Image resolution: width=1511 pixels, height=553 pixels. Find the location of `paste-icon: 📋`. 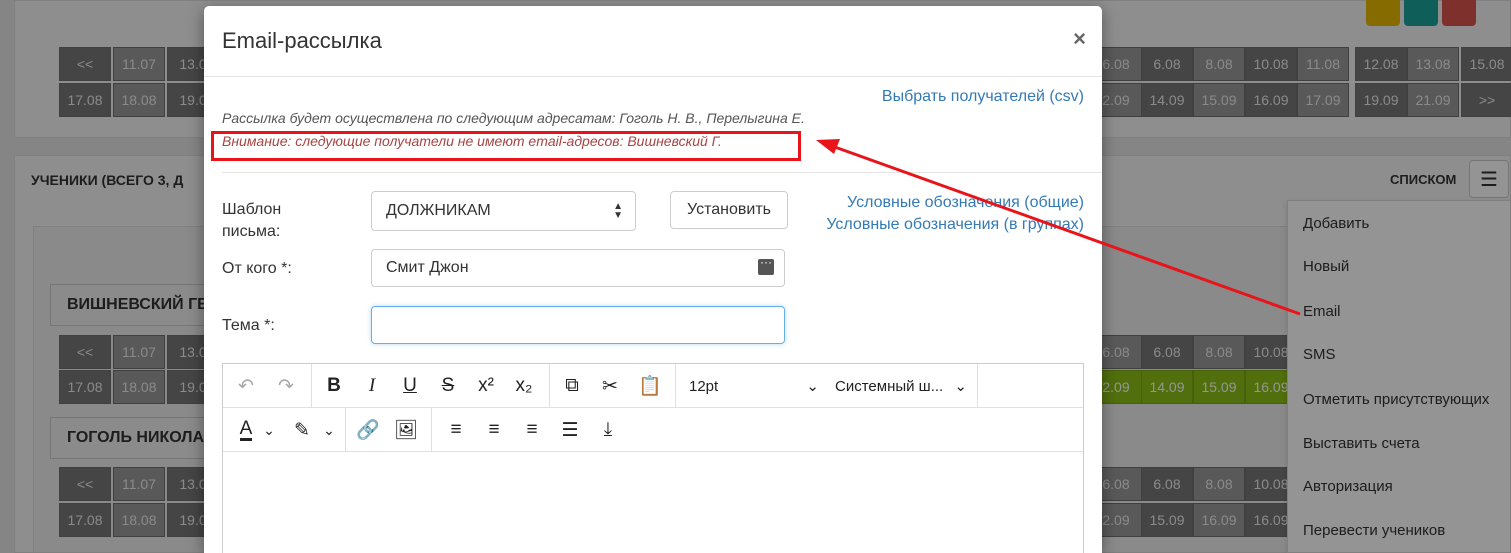

paste-icon: 📋 is located at coordinates (650, 386).